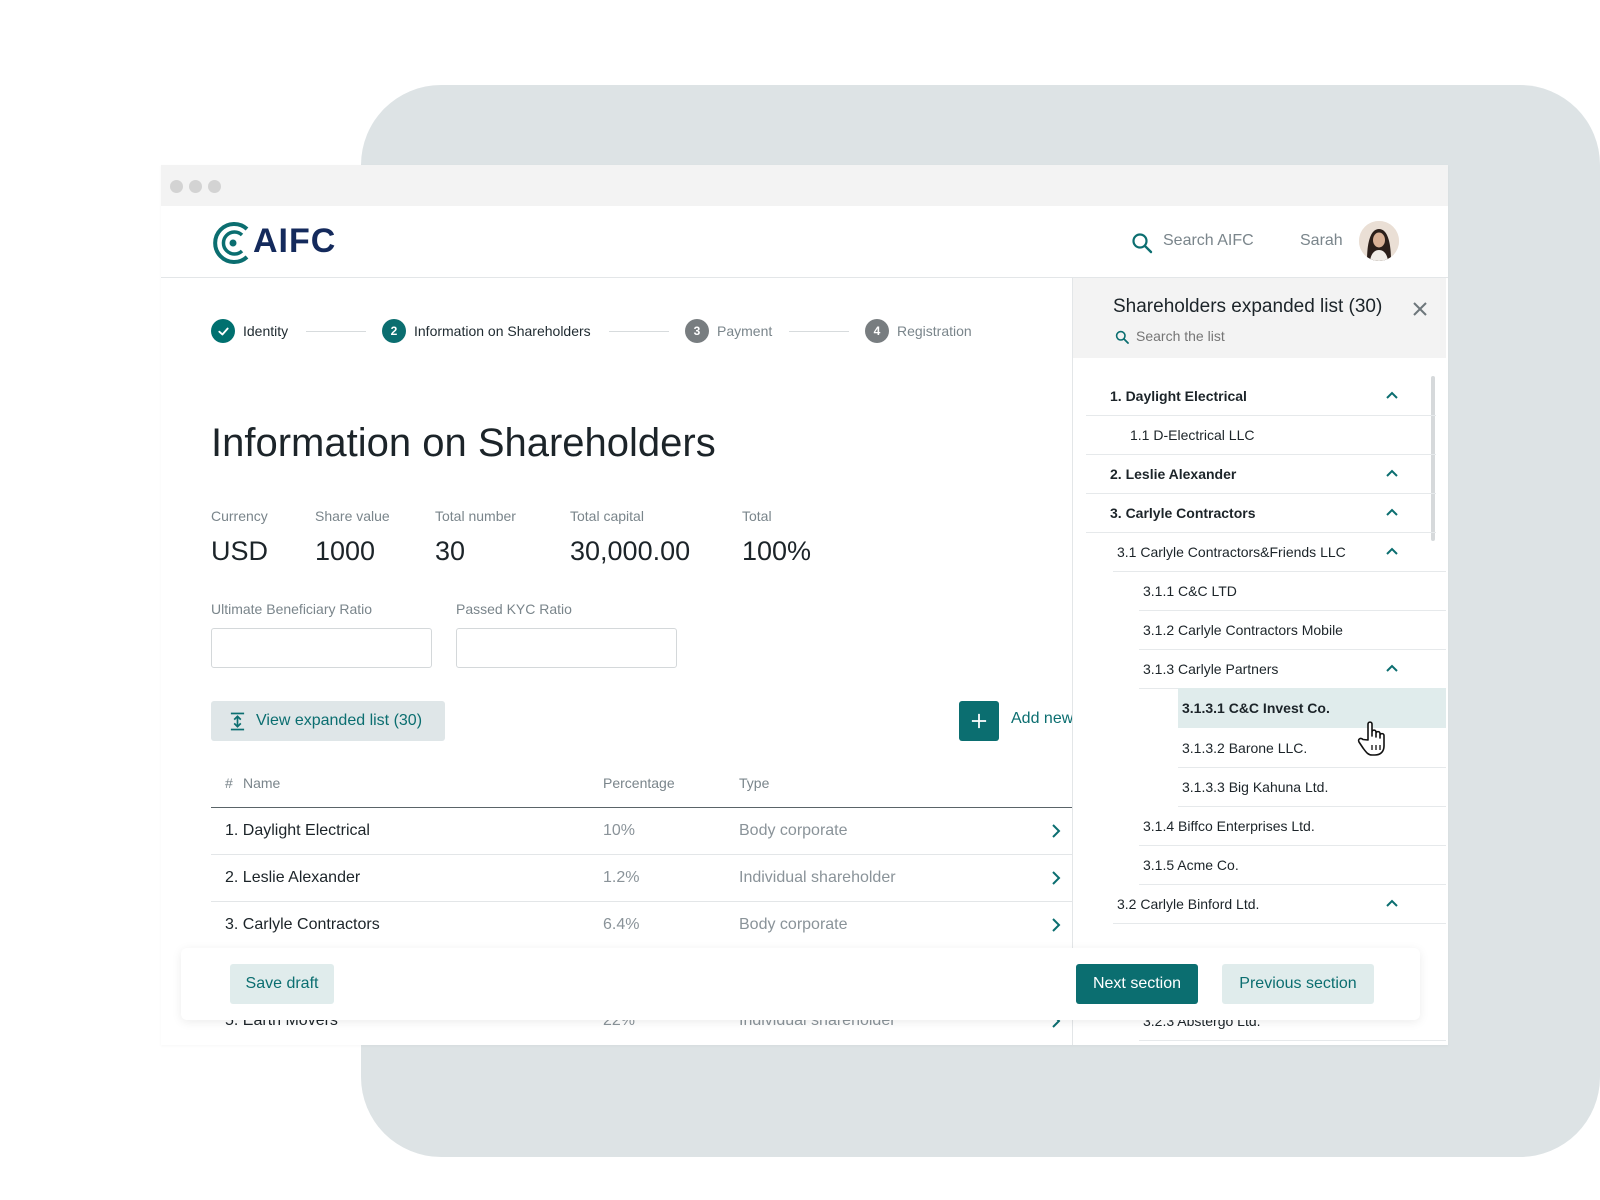 This screenshot has height=1200, width=1600. I want to click on cell-percentage: 6.4%, so click(621, 924).